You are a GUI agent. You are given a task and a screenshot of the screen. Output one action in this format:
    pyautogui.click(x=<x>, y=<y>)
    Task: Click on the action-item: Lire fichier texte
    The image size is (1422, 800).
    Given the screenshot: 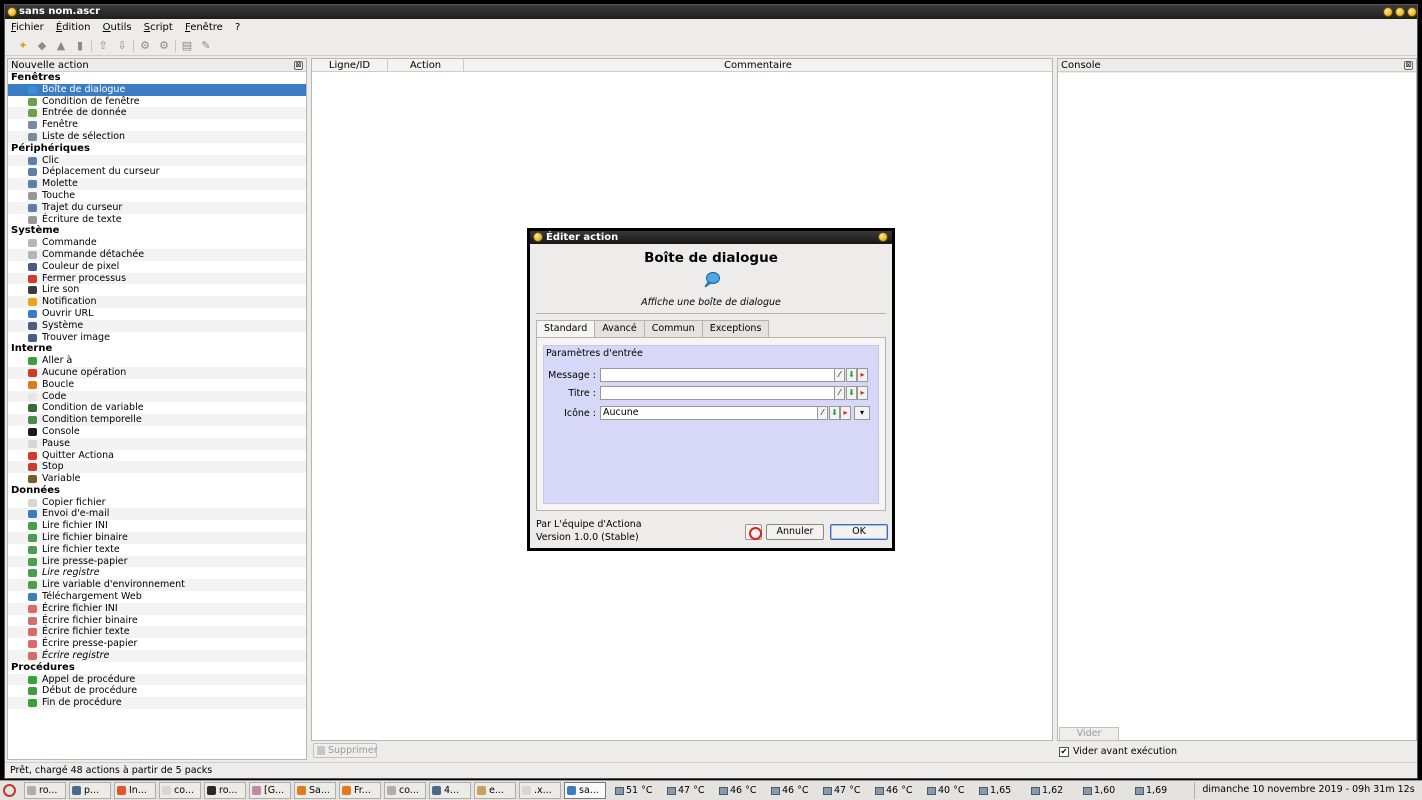 What is the action you would take?
    pyautogui.click(x=157, y=550)
    